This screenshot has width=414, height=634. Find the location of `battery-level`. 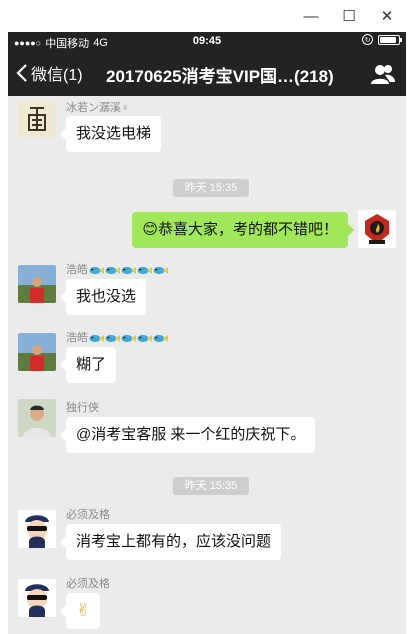

battery-level is located at coordinates (388, 39).